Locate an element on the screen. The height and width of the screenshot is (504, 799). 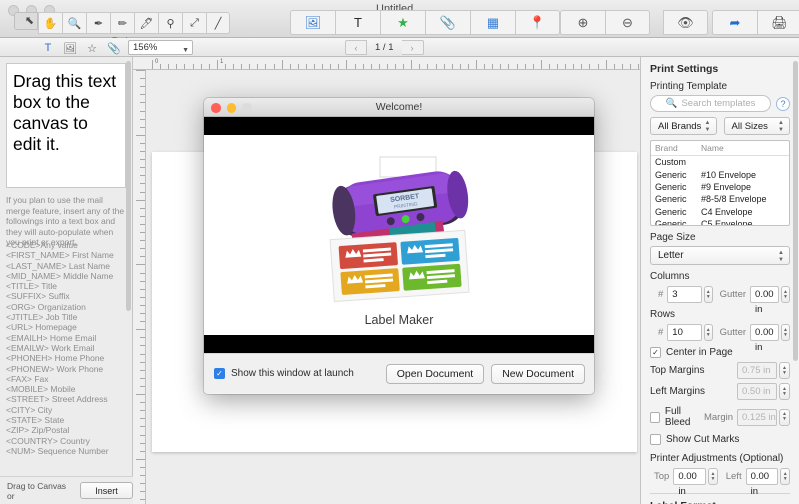
marker-tool: 🖊 is located at coordinates (146, 23).